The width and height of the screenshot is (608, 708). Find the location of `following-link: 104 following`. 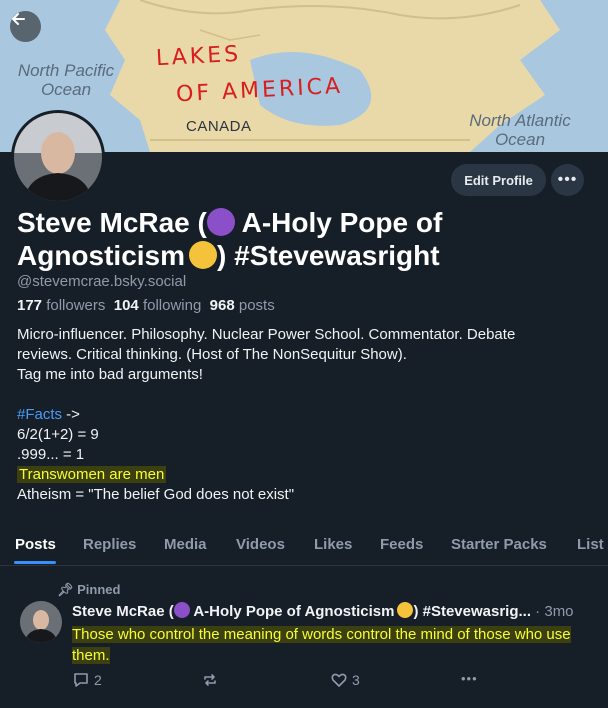

following-link: 104 following is located at coordinates (158, 305).